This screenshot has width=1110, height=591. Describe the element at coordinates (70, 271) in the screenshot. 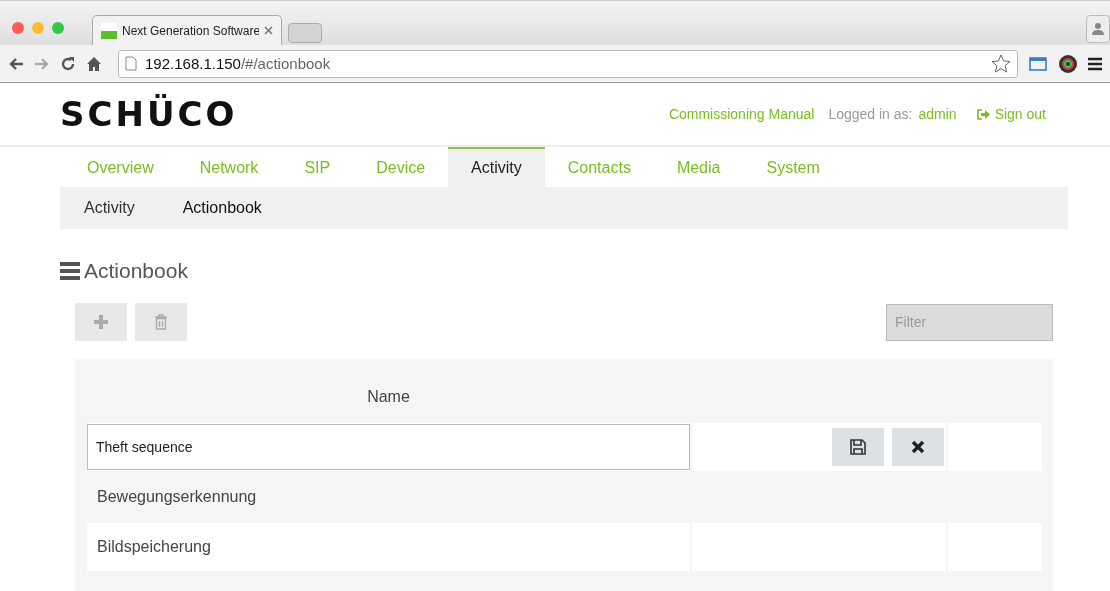

I see `list-icon` at that location.